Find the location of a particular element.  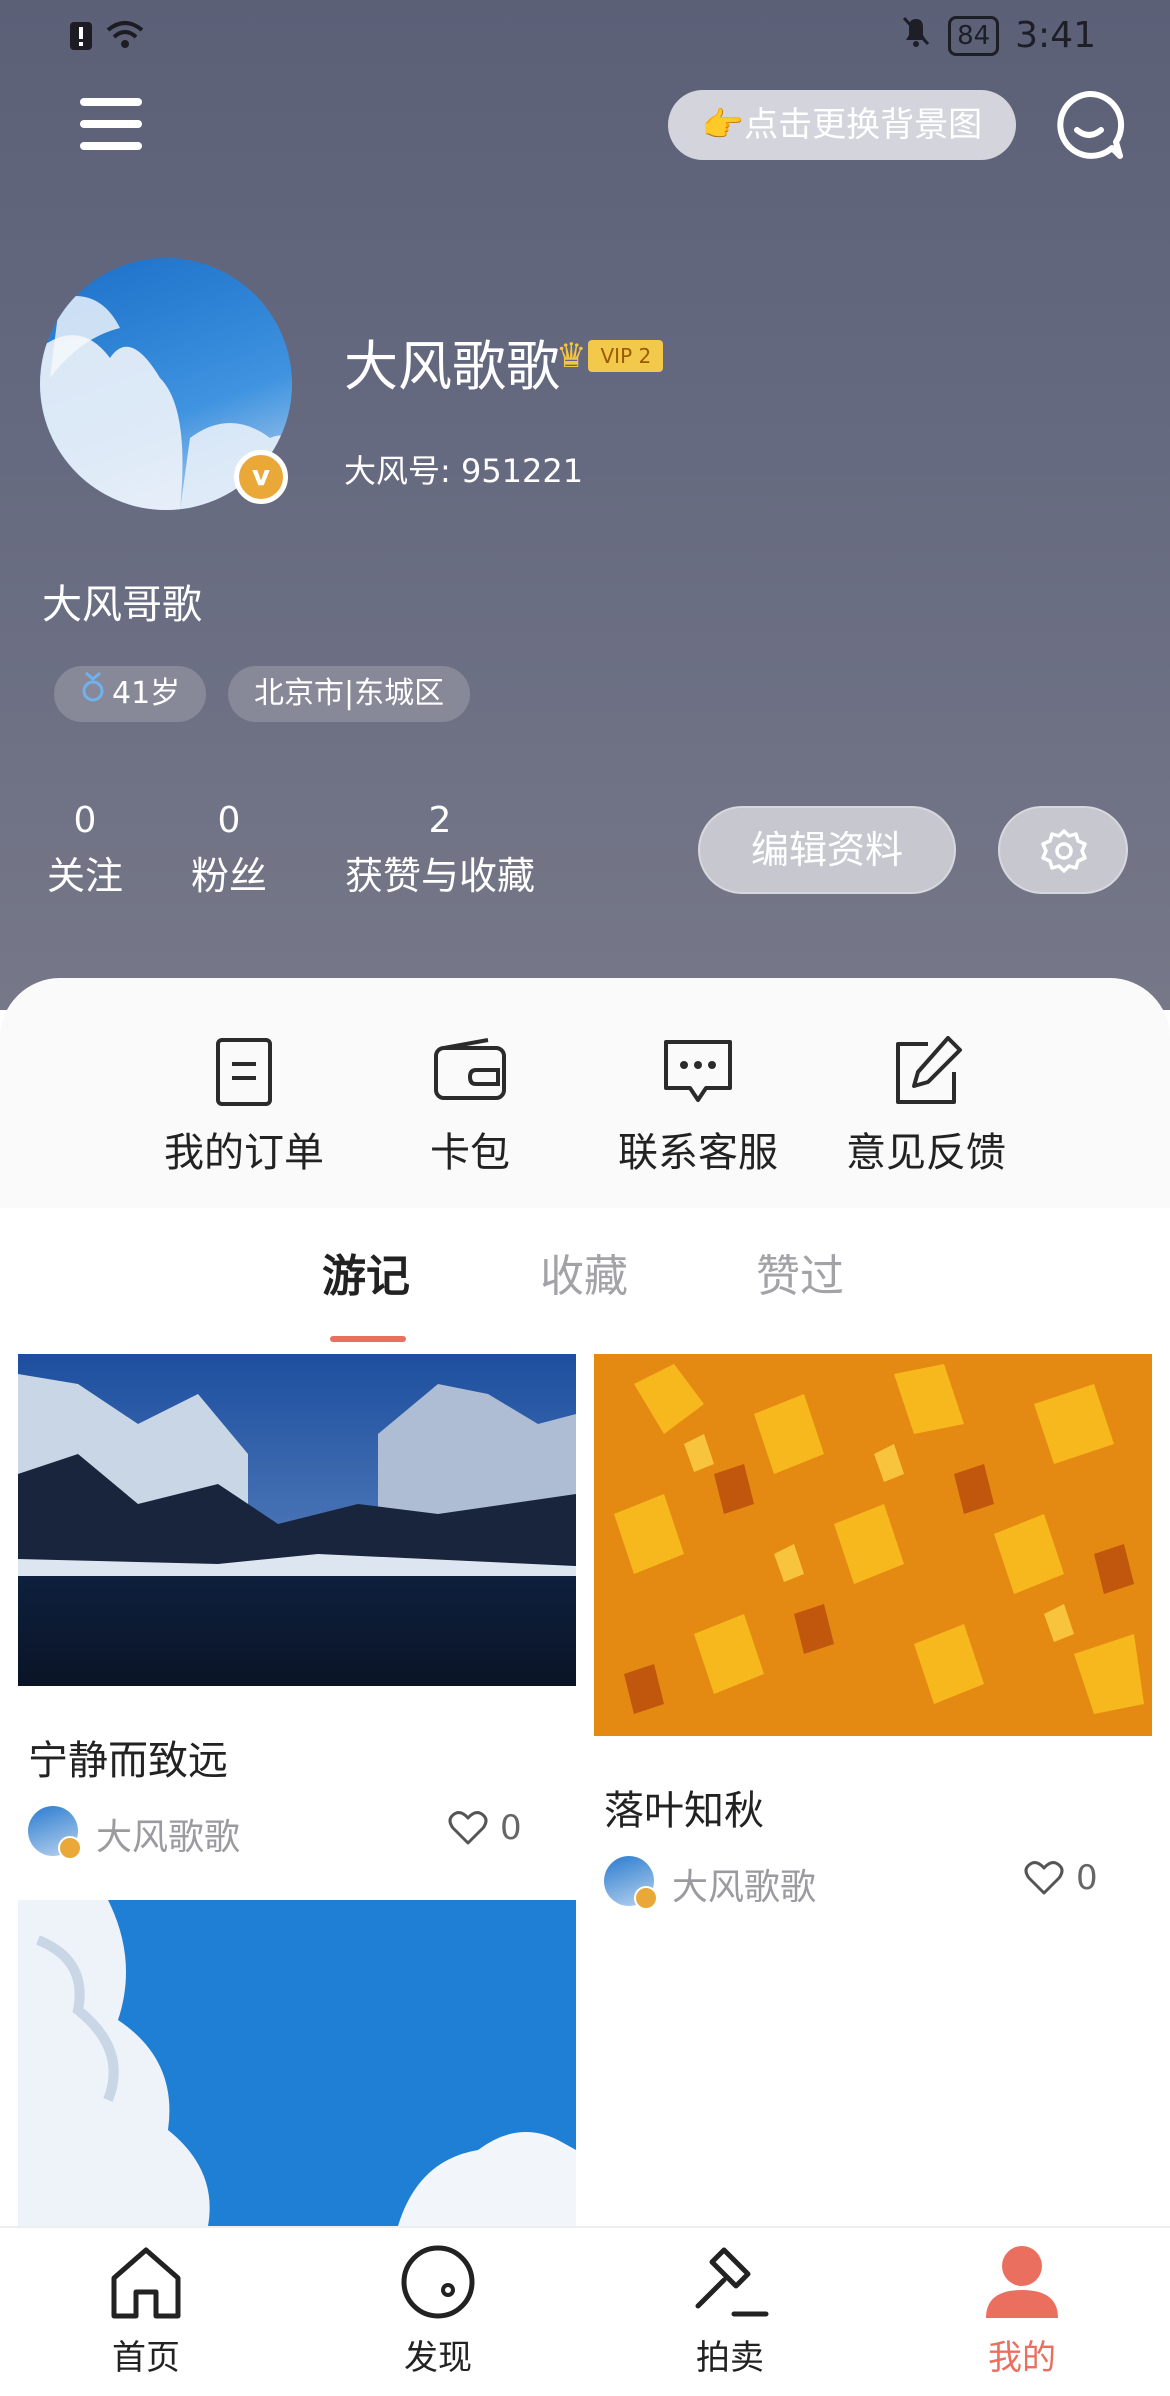

stat-likes-collects: 2 获赞与收藏 is located at coordinates (440, 851).